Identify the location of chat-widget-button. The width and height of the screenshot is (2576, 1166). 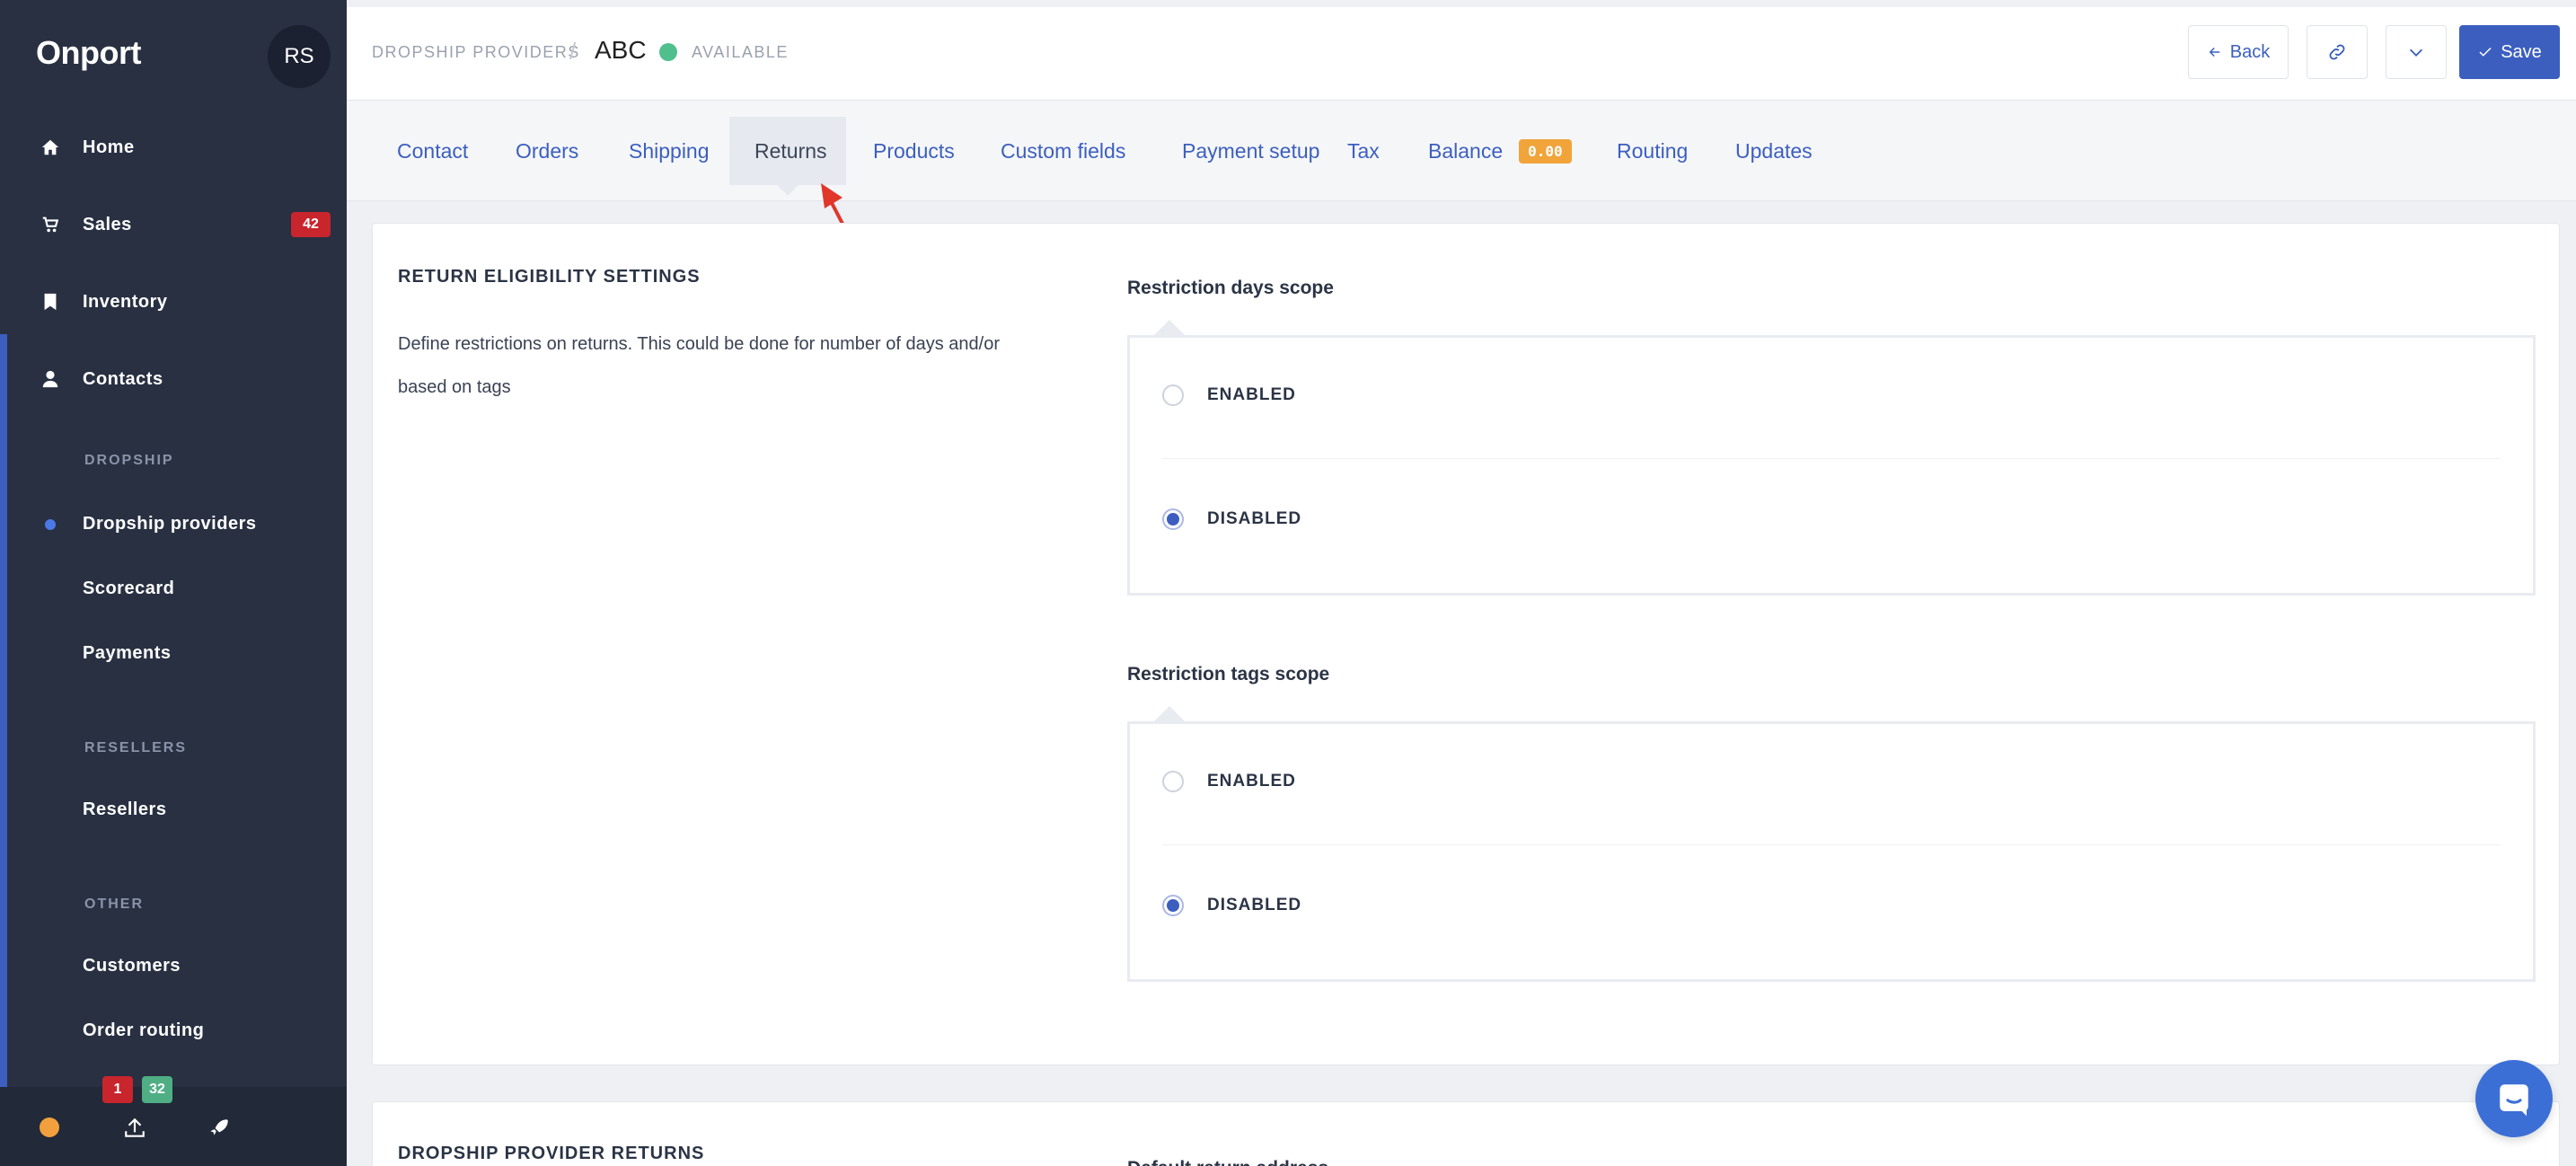
(2514, 1098).